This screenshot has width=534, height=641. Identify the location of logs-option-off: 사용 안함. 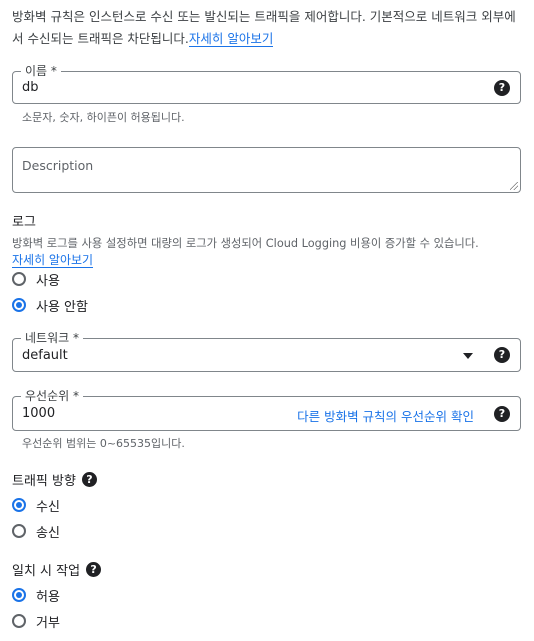
(50, 305).